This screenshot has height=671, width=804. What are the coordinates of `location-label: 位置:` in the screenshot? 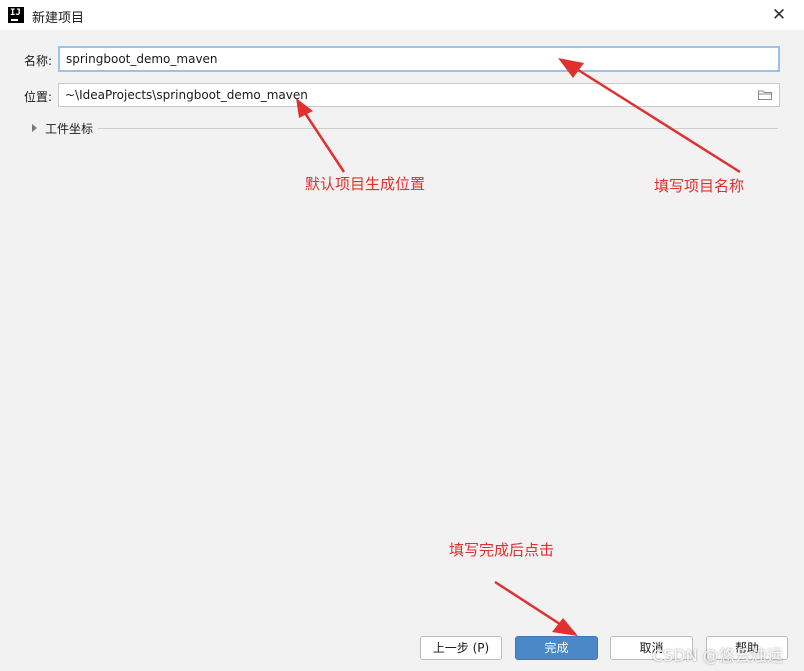 It's located at (38, 97).